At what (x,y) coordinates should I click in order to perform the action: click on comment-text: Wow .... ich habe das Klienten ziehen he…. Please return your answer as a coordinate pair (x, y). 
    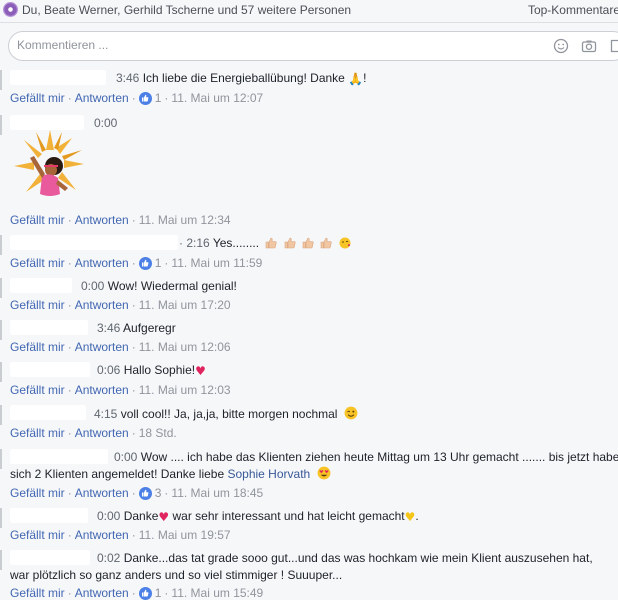
    Looking at the image, I should click on (379, 457).